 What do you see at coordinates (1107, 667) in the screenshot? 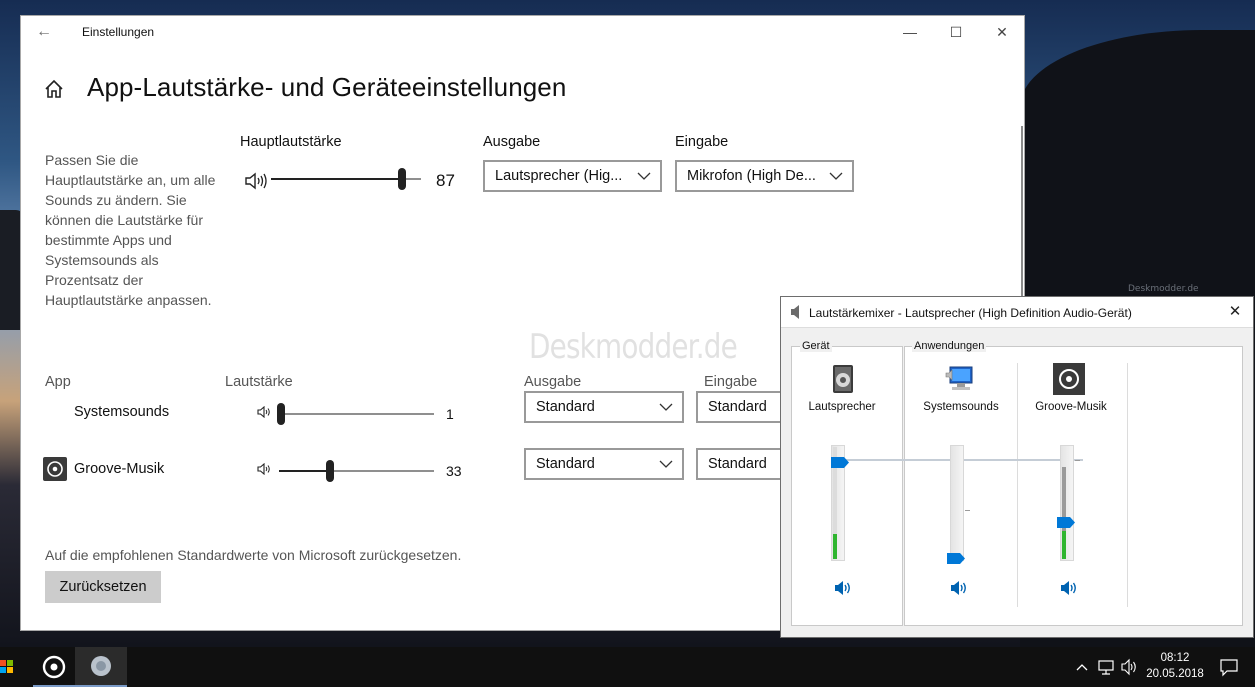
I see `network-icon` at bounding box center [1107, 667].